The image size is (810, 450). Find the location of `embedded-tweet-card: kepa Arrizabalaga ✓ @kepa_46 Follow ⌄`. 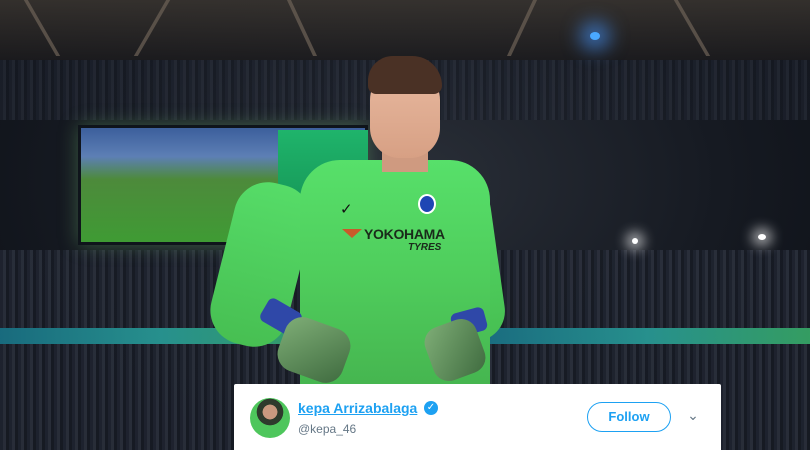

embedded-tweet-card: kepa Arrizabalaga ✓ @kepa_46 Follow ⌄ is located at coordinates (477, 417).